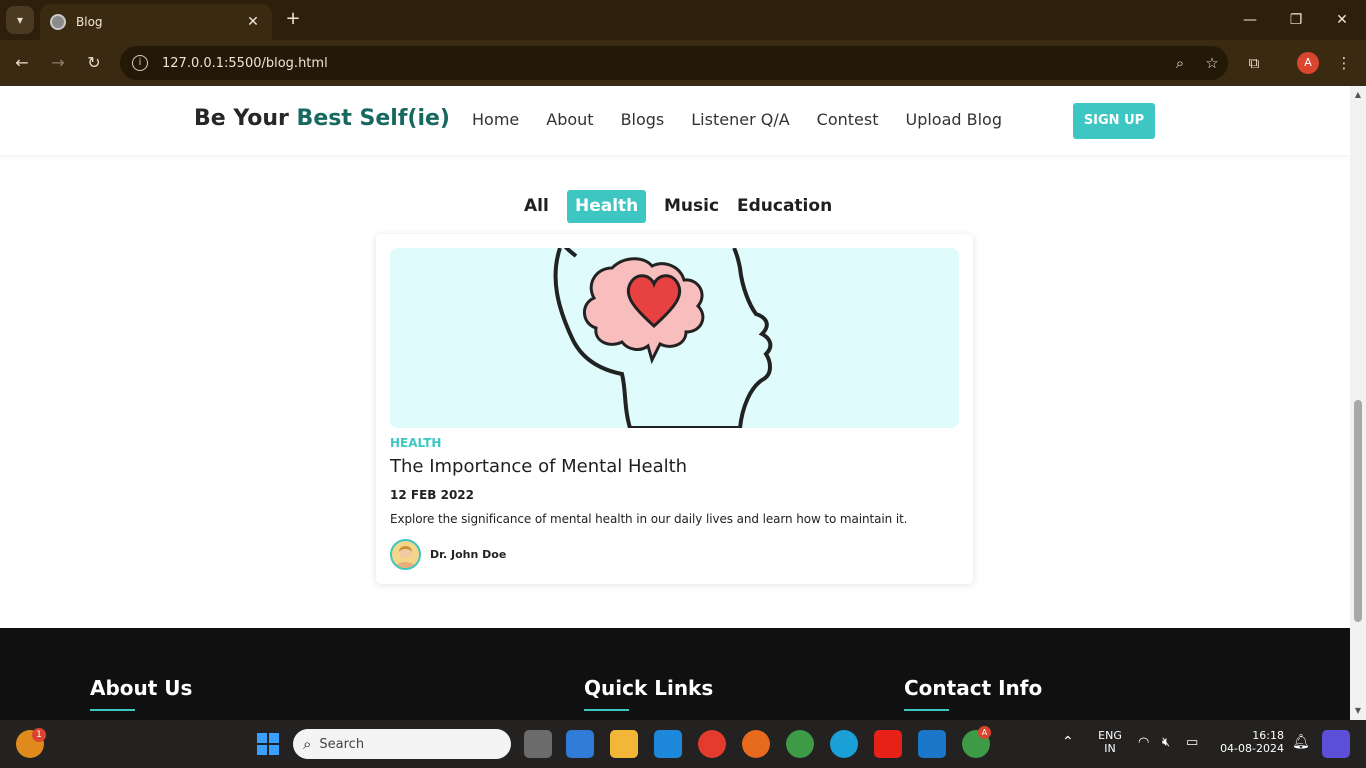 The width and height of the screenshot is (1366, 768). What do you see at coordinates (1068, 742) in the screenshot?
I see `chevron-up-icon: ⌃` at bounding box center [1068, 742].